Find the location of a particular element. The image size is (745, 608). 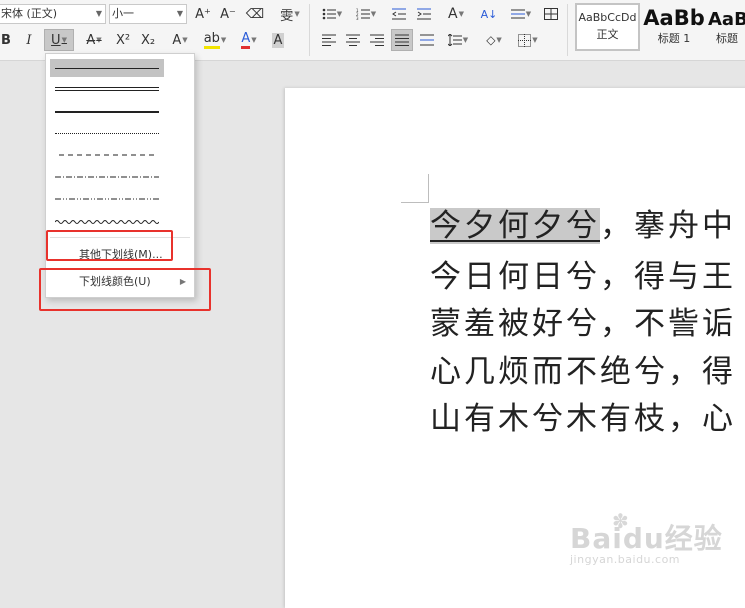

annotation-box-underline-color is located at coordinates (125, 289).